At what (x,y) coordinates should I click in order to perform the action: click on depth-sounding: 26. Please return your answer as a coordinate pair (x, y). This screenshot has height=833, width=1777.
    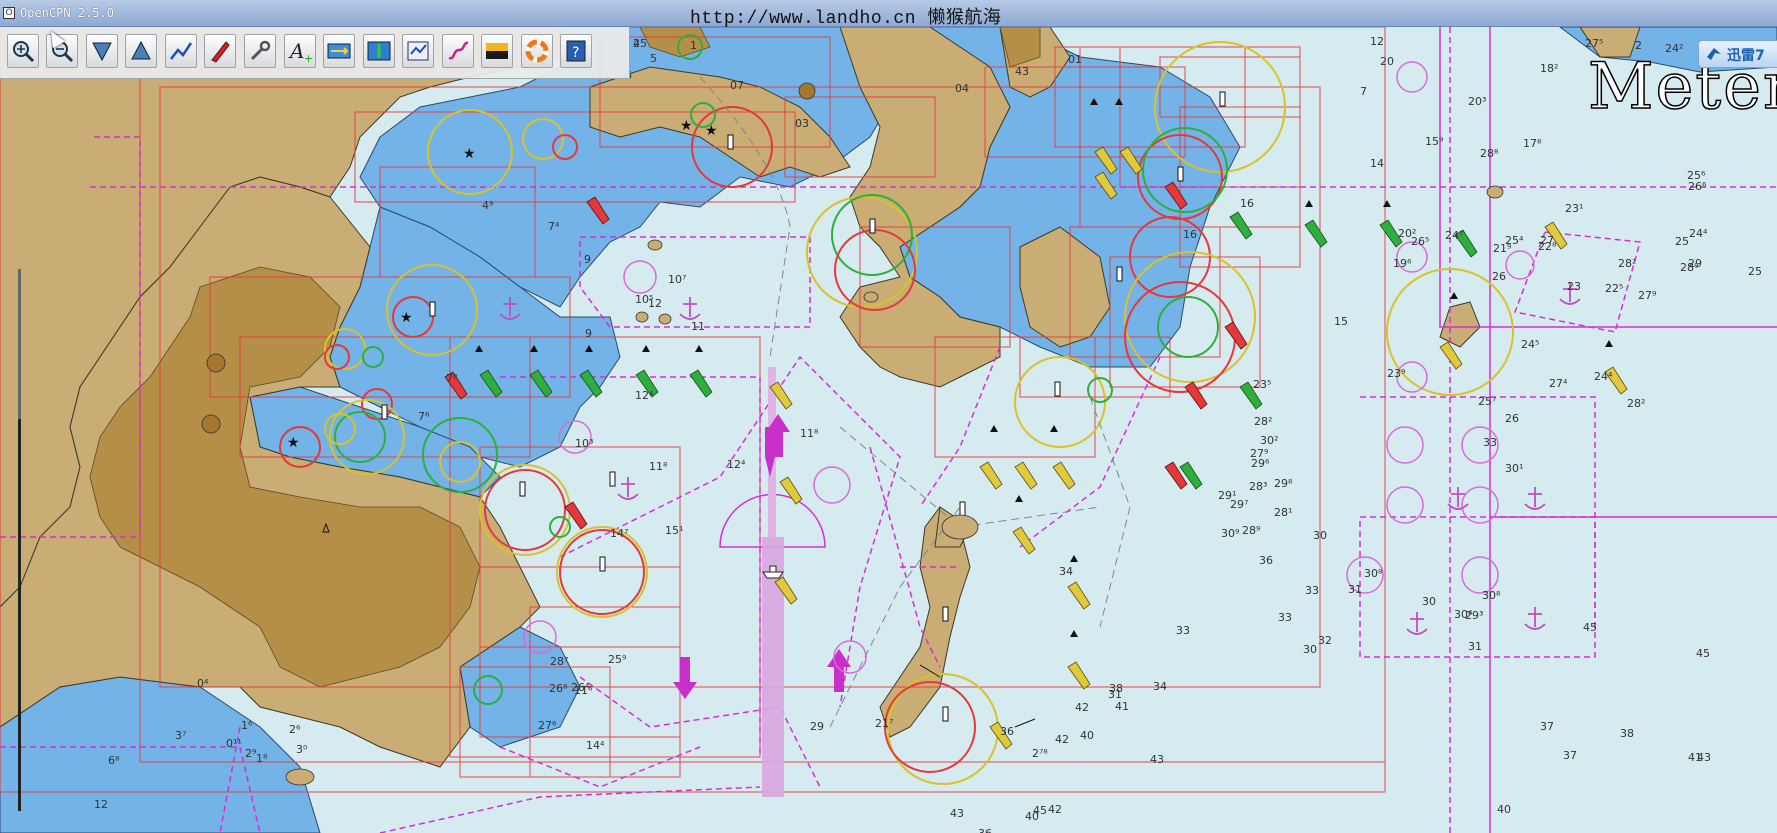
    Looking at the image, I should click on (1499, 276).